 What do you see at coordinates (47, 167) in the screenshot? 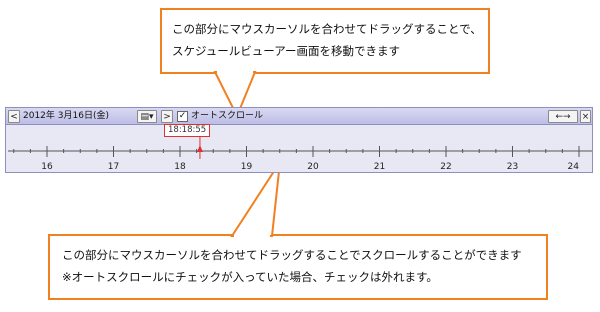
I see `hour-label: 16` at bounding box center [47, 167].